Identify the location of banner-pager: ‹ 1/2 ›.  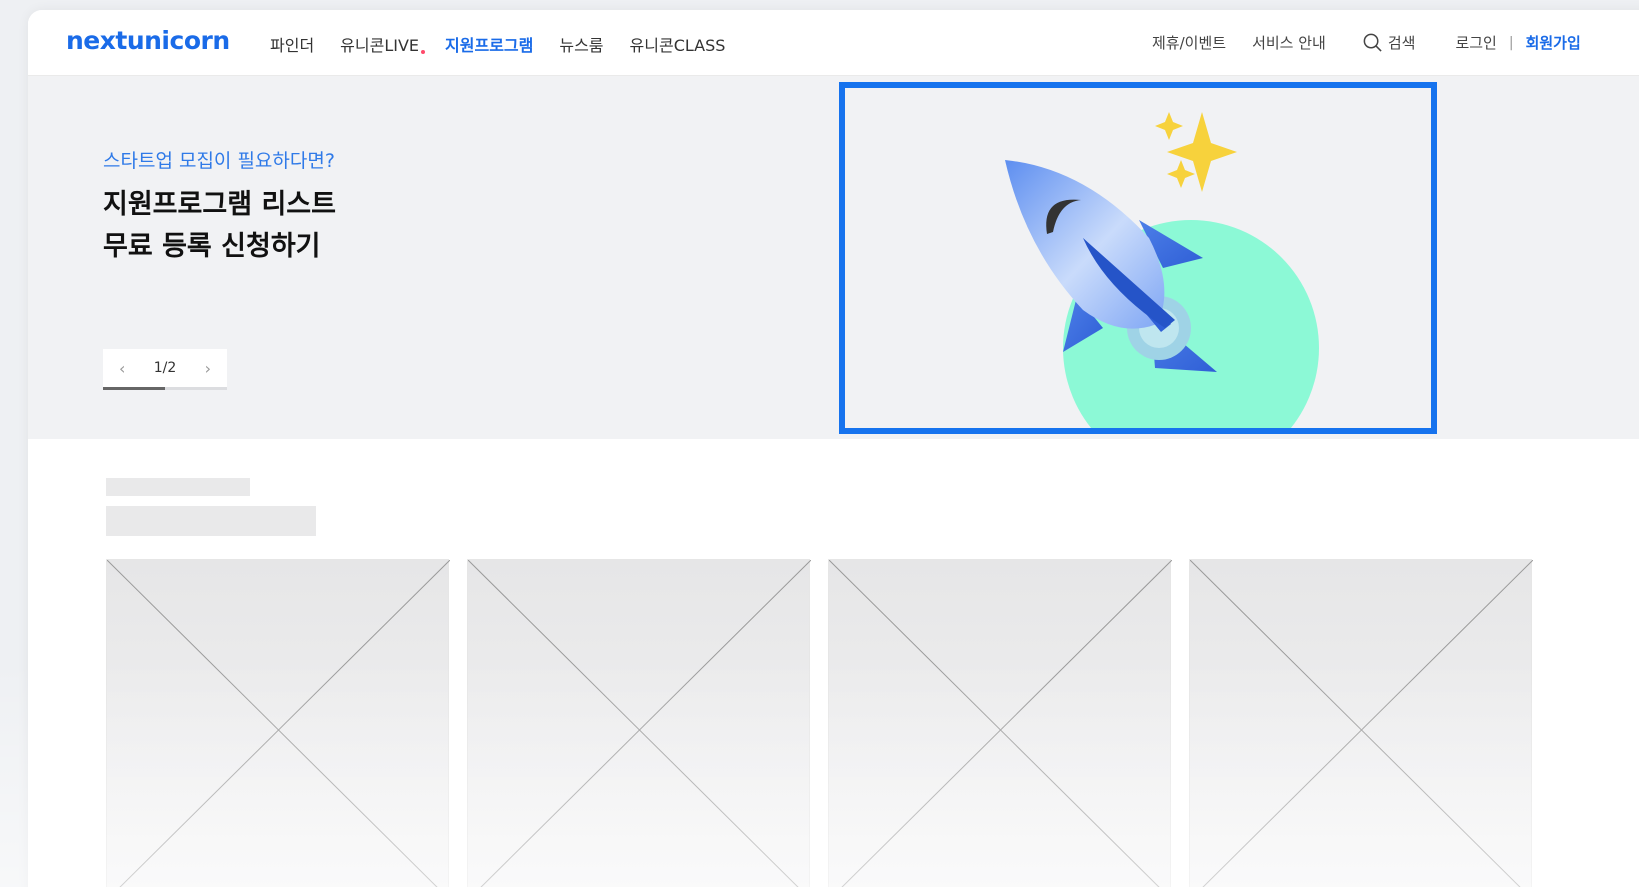
(165, 368).